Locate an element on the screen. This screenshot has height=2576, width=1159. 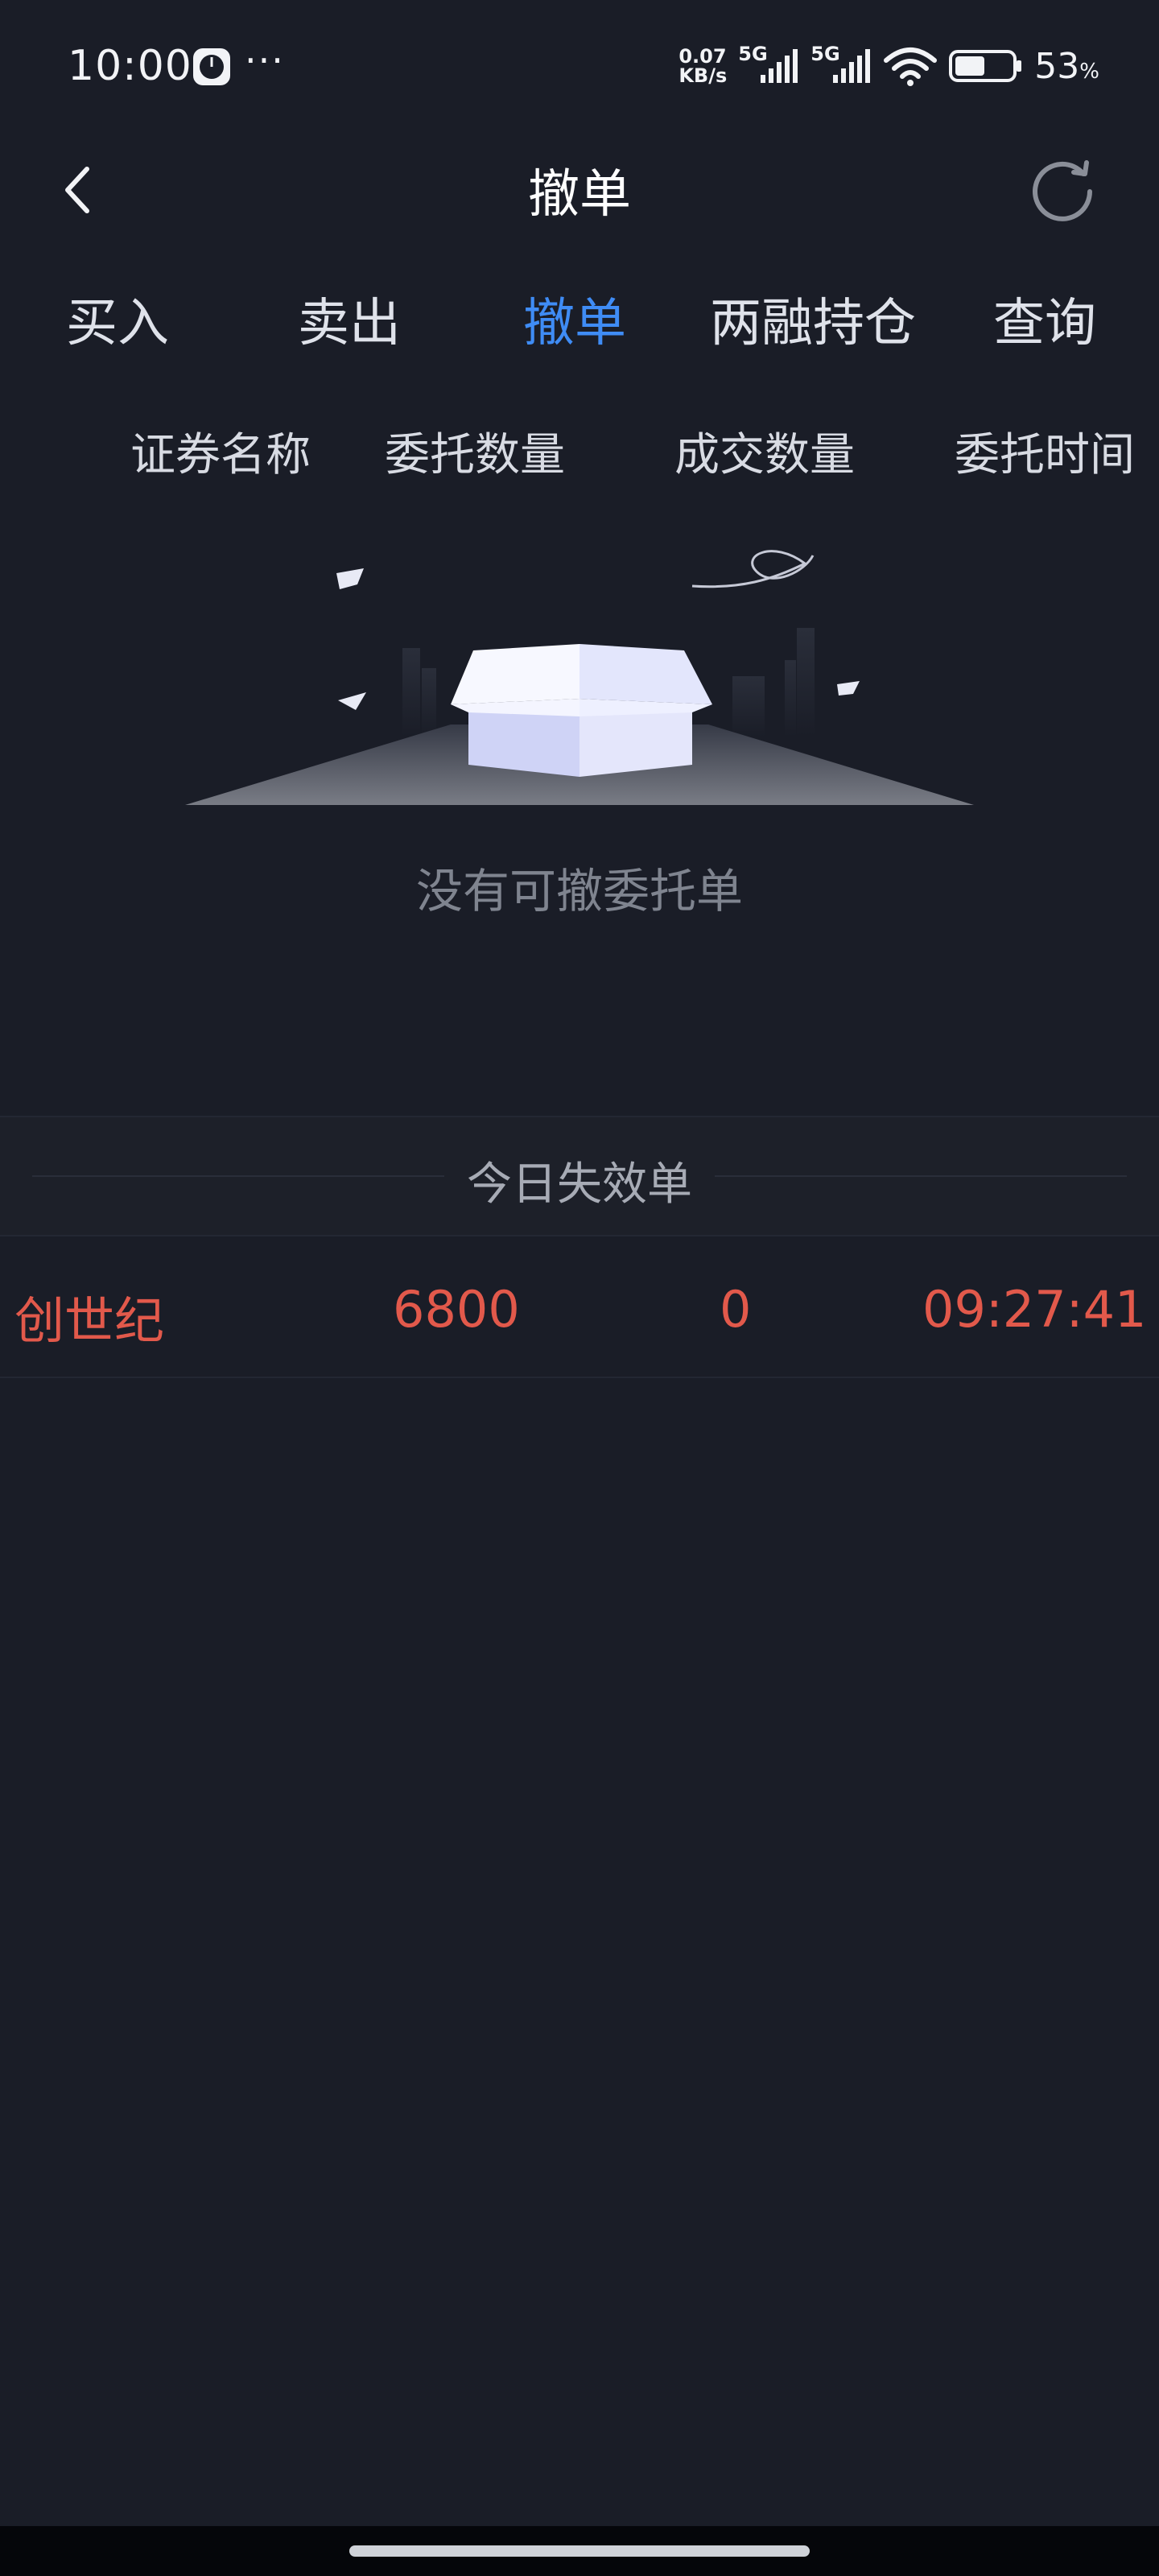
network-speed: 0.07 KB/s is located at coordinates (702, 66).